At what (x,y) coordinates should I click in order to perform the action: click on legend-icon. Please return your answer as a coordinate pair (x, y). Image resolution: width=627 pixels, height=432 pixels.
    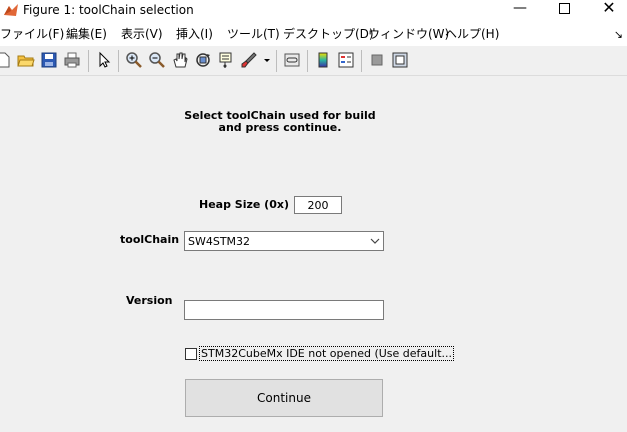
    Looking at the image, I should click on (346, 60).